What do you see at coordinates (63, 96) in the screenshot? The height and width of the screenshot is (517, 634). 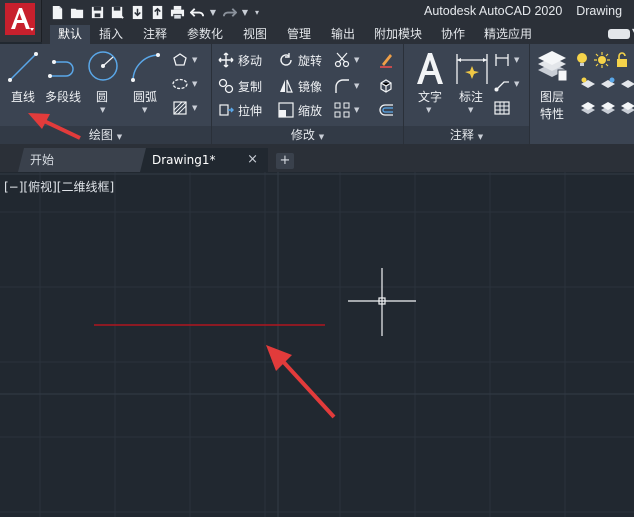 I see `polyline-button: 多段线` at bounding box center [63, 96].